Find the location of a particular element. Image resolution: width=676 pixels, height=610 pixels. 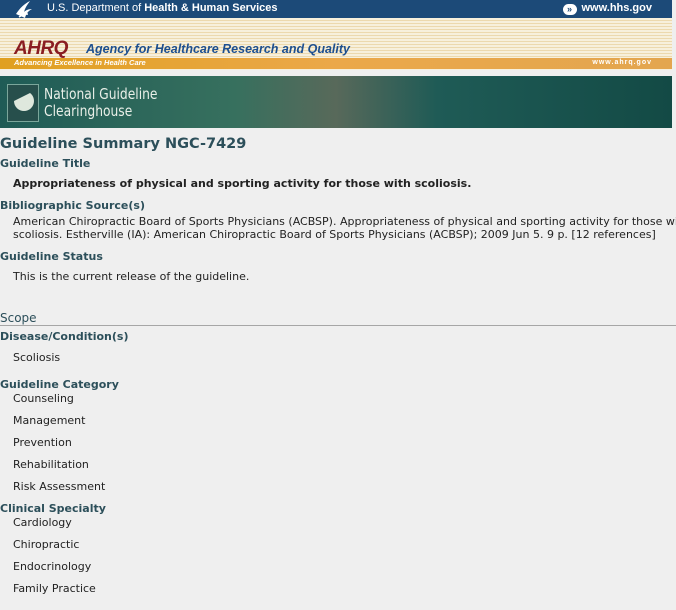

ngc-title-line1: National Guideline is located at coordinates (101, 94).